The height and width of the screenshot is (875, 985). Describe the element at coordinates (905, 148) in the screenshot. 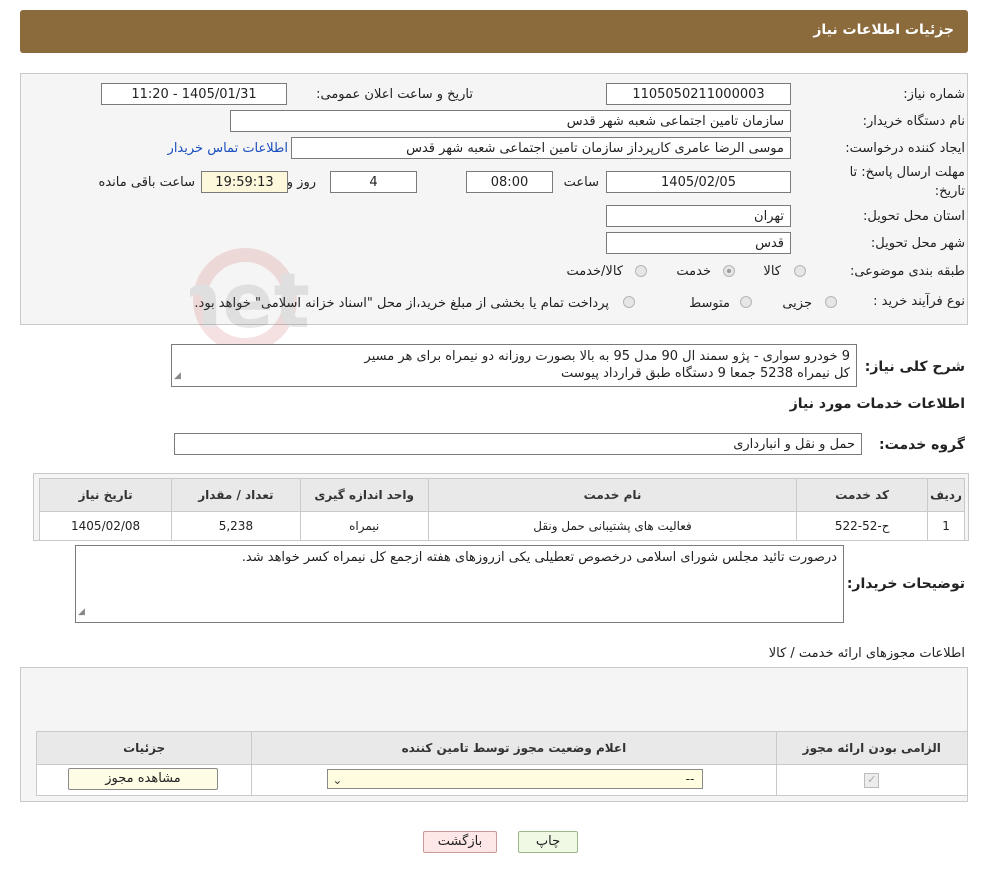

I see `creator-label: ایجاد کننده درخواست:` at that location.